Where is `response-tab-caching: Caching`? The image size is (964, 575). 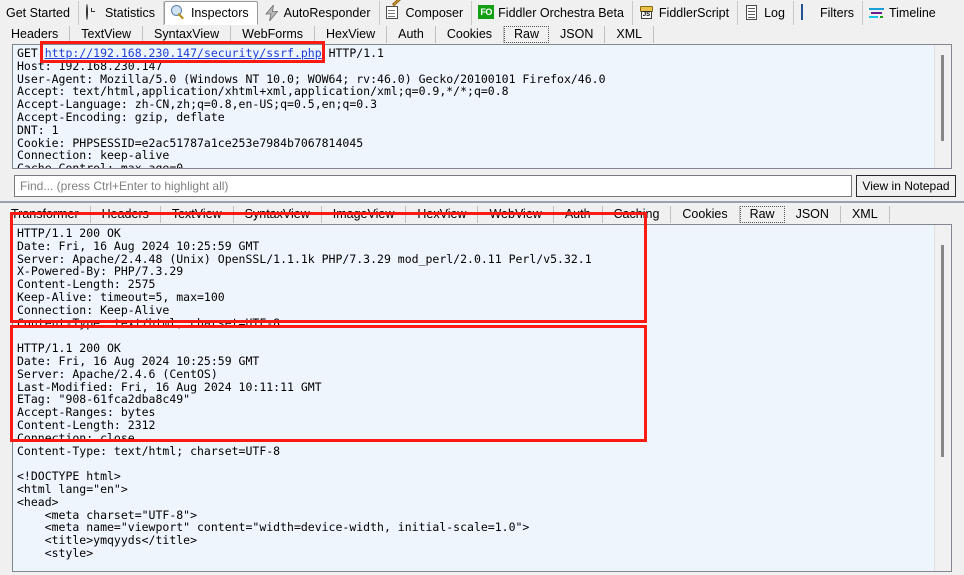 response-tab-caching: Caching is located at coordinates (637, 214).